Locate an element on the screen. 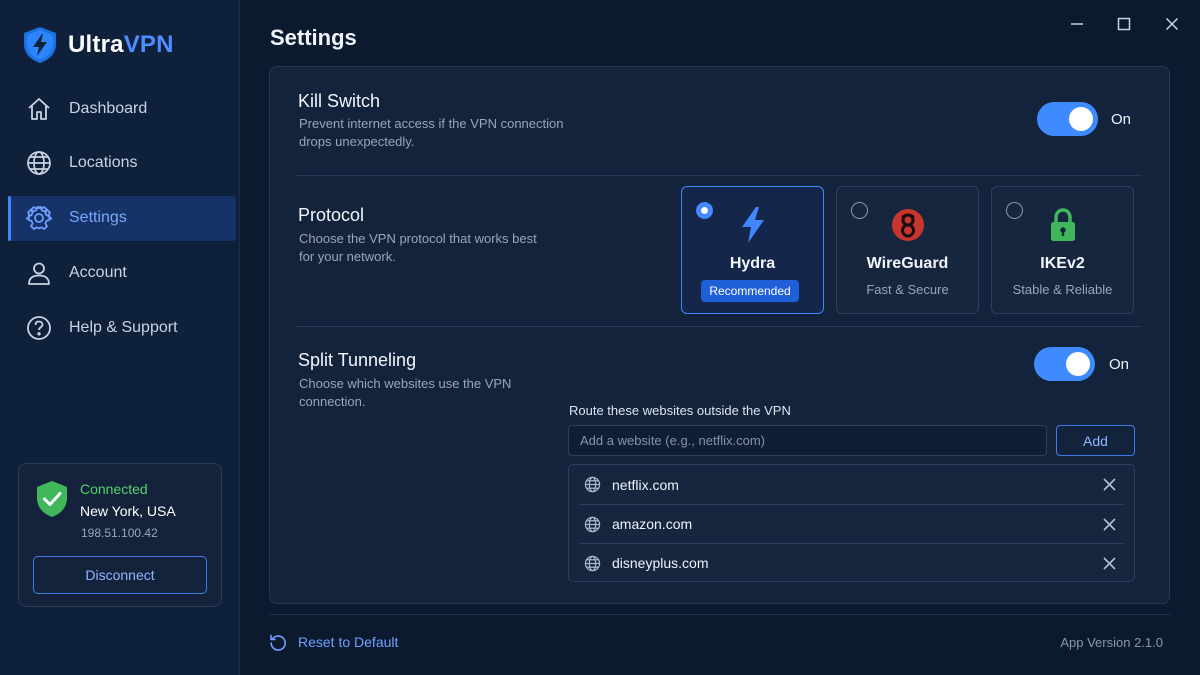 The image size is (1200, 675). sidebar-item-dashboard: Dashboard is located at coordinates (122, 108).